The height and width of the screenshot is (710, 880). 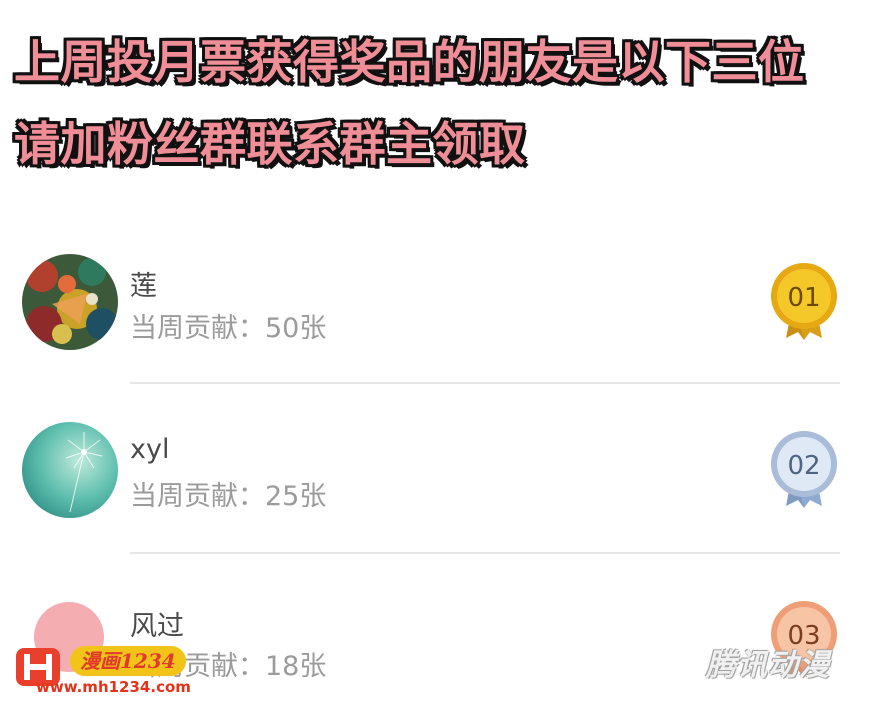 What do you see at coordinates (803, 466) in the screenshot?
I see `rank-number: 02` at bounding box center [803, 466].